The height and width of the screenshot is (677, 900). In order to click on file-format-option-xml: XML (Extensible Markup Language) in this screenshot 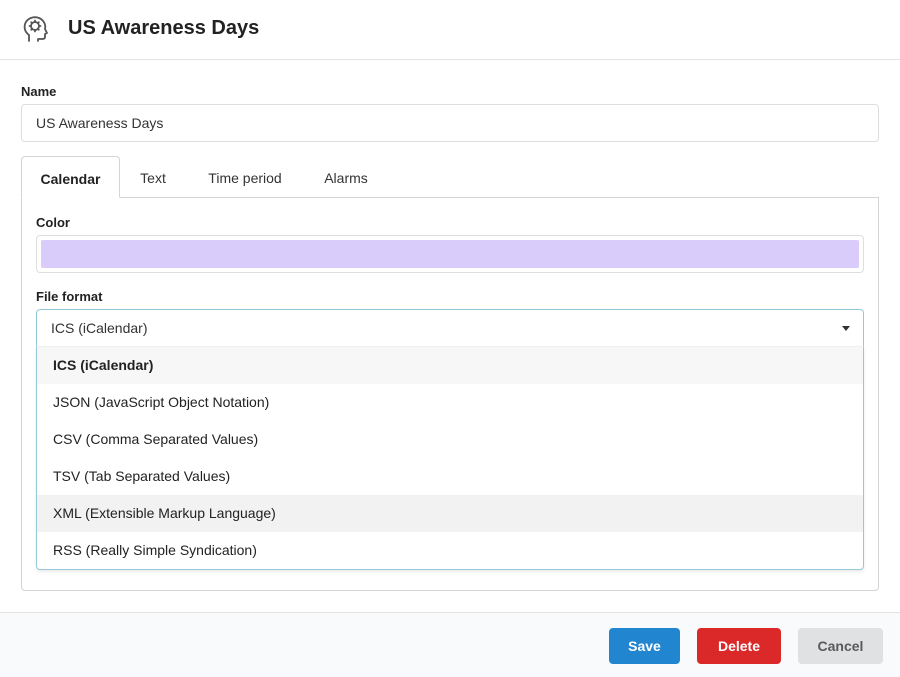, I will do `click(450, 513)`.